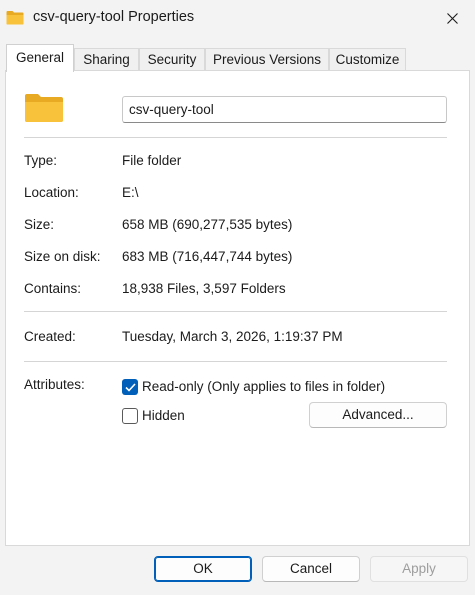 The height and width of the screenshot is (595, 475). I want to click on location-value: E:\, so click(130, 192).